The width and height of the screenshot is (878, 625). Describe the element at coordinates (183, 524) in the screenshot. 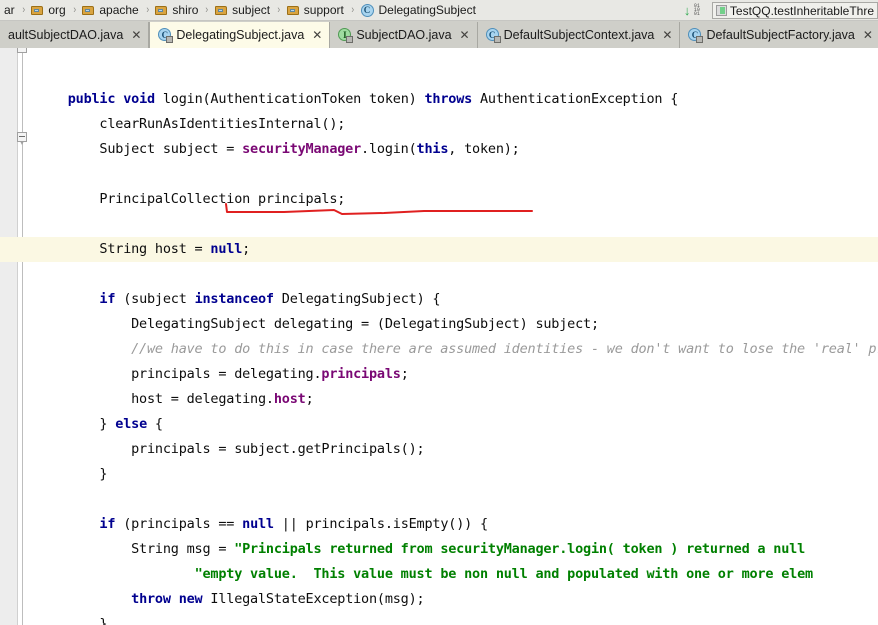

I see `code-token-plain: (principals ==` at that location.